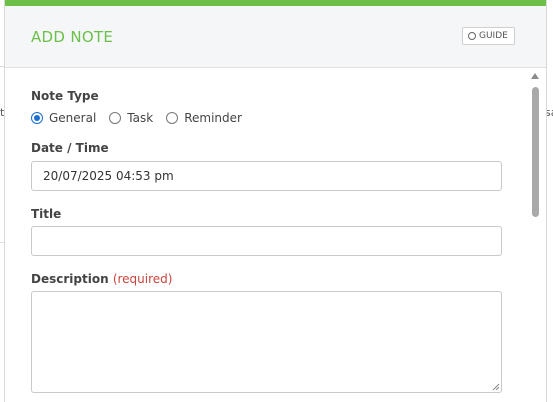 The width and height of the screenshot is (553, 402). I want to click on note-type-radio-group: General Task Reminder, so click(143, 118).